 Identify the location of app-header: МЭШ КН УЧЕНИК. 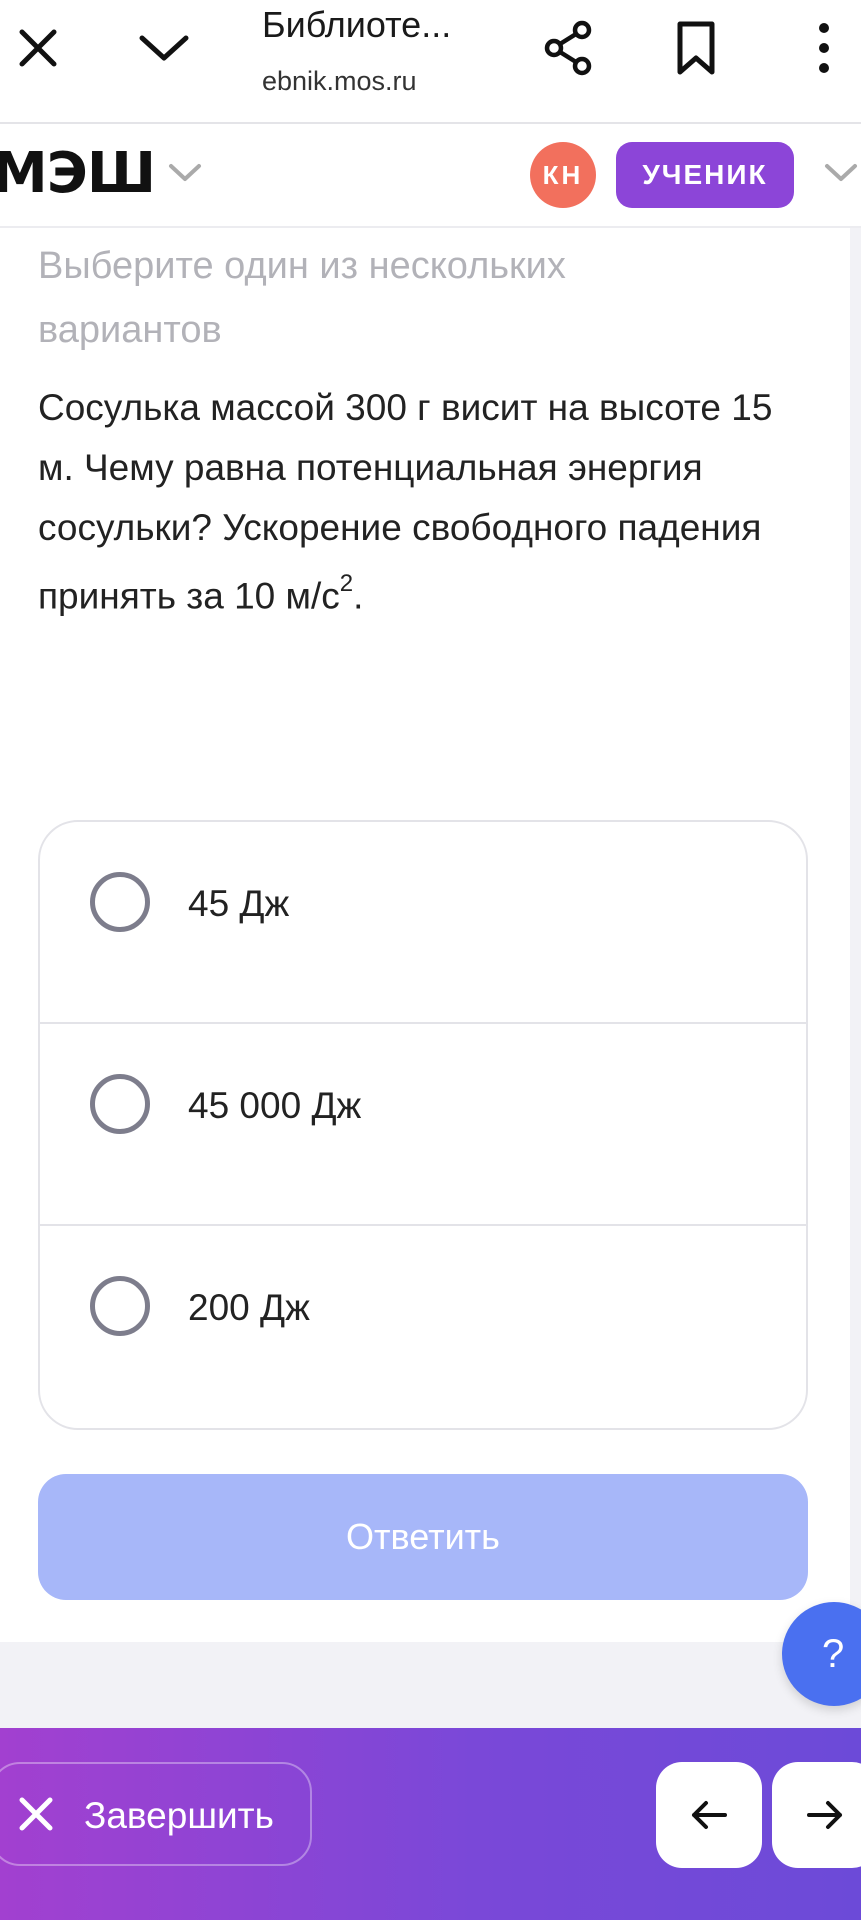
(430, 176).